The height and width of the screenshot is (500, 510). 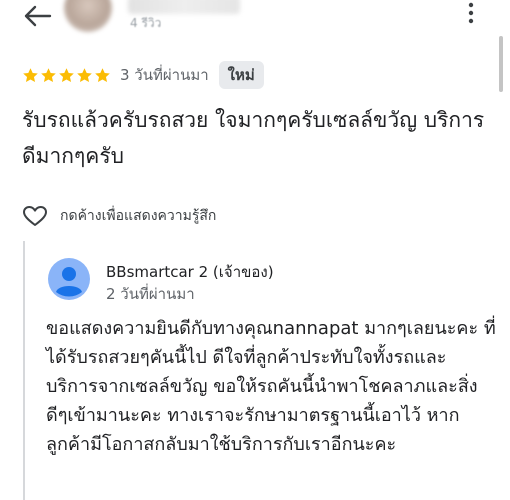 I want to click on reviewer-avatar, so click(x=88, y=16).